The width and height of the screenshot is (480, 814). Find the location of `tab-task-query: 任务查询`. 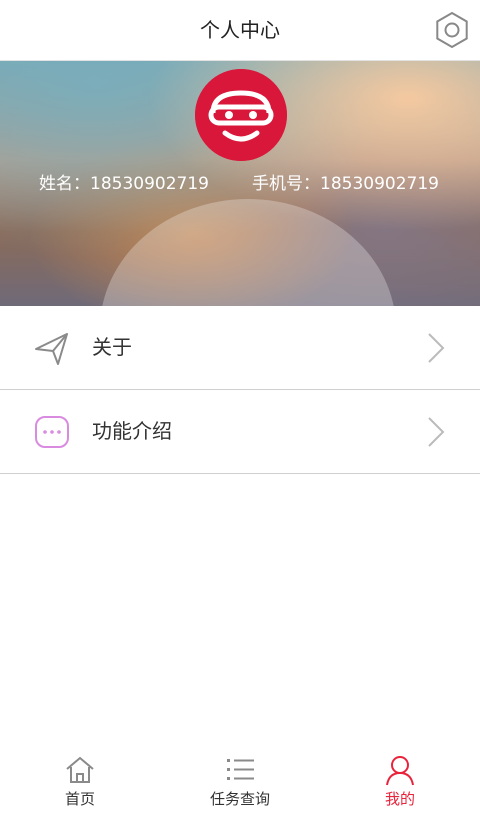

tab-task-query: 任务查询 is located at coordinates (240, 779).